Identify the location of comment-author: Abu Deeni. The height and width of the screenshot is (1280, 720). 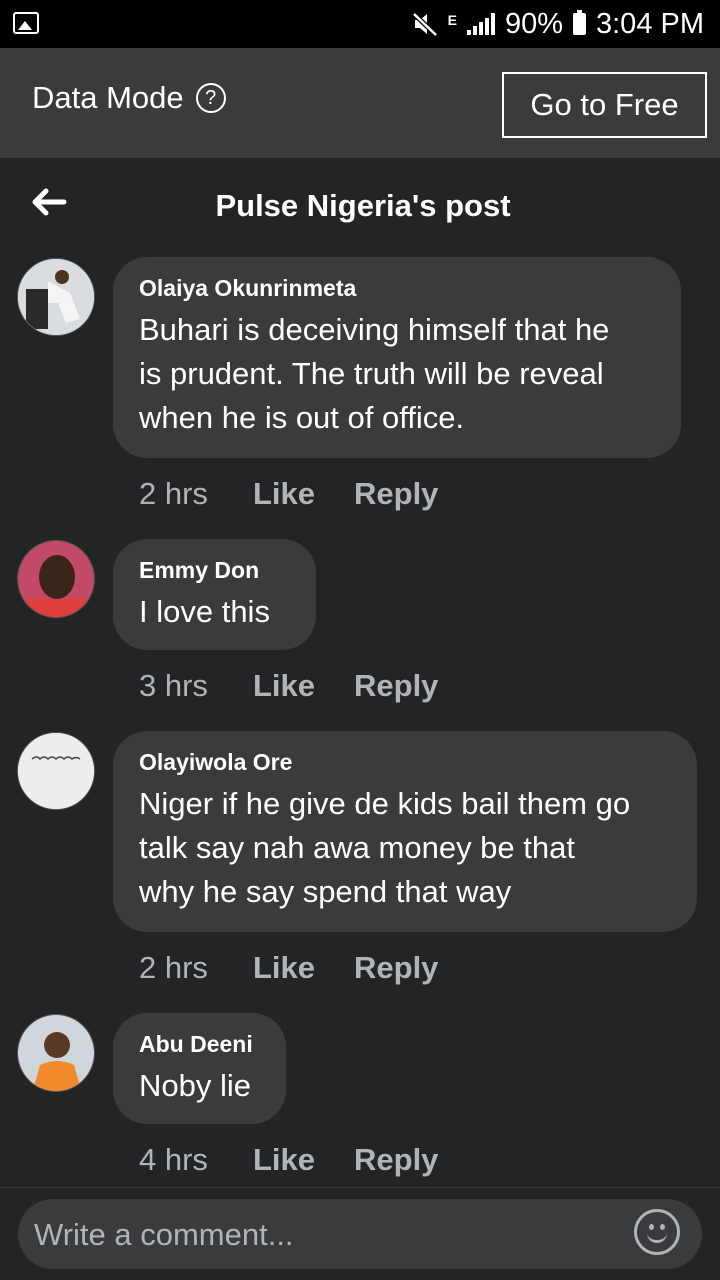
(199, 1044).